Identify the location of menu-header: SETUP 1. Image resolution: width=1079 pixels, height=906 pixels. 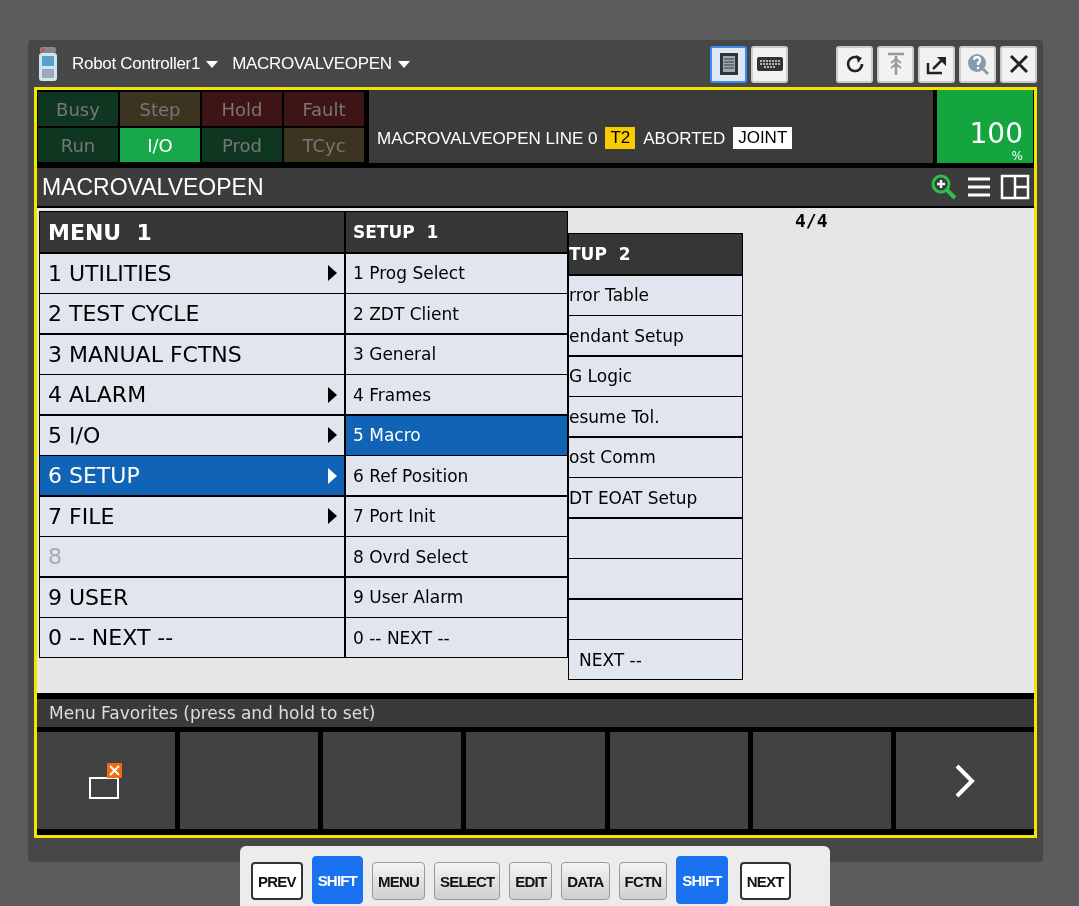
(456, 232).